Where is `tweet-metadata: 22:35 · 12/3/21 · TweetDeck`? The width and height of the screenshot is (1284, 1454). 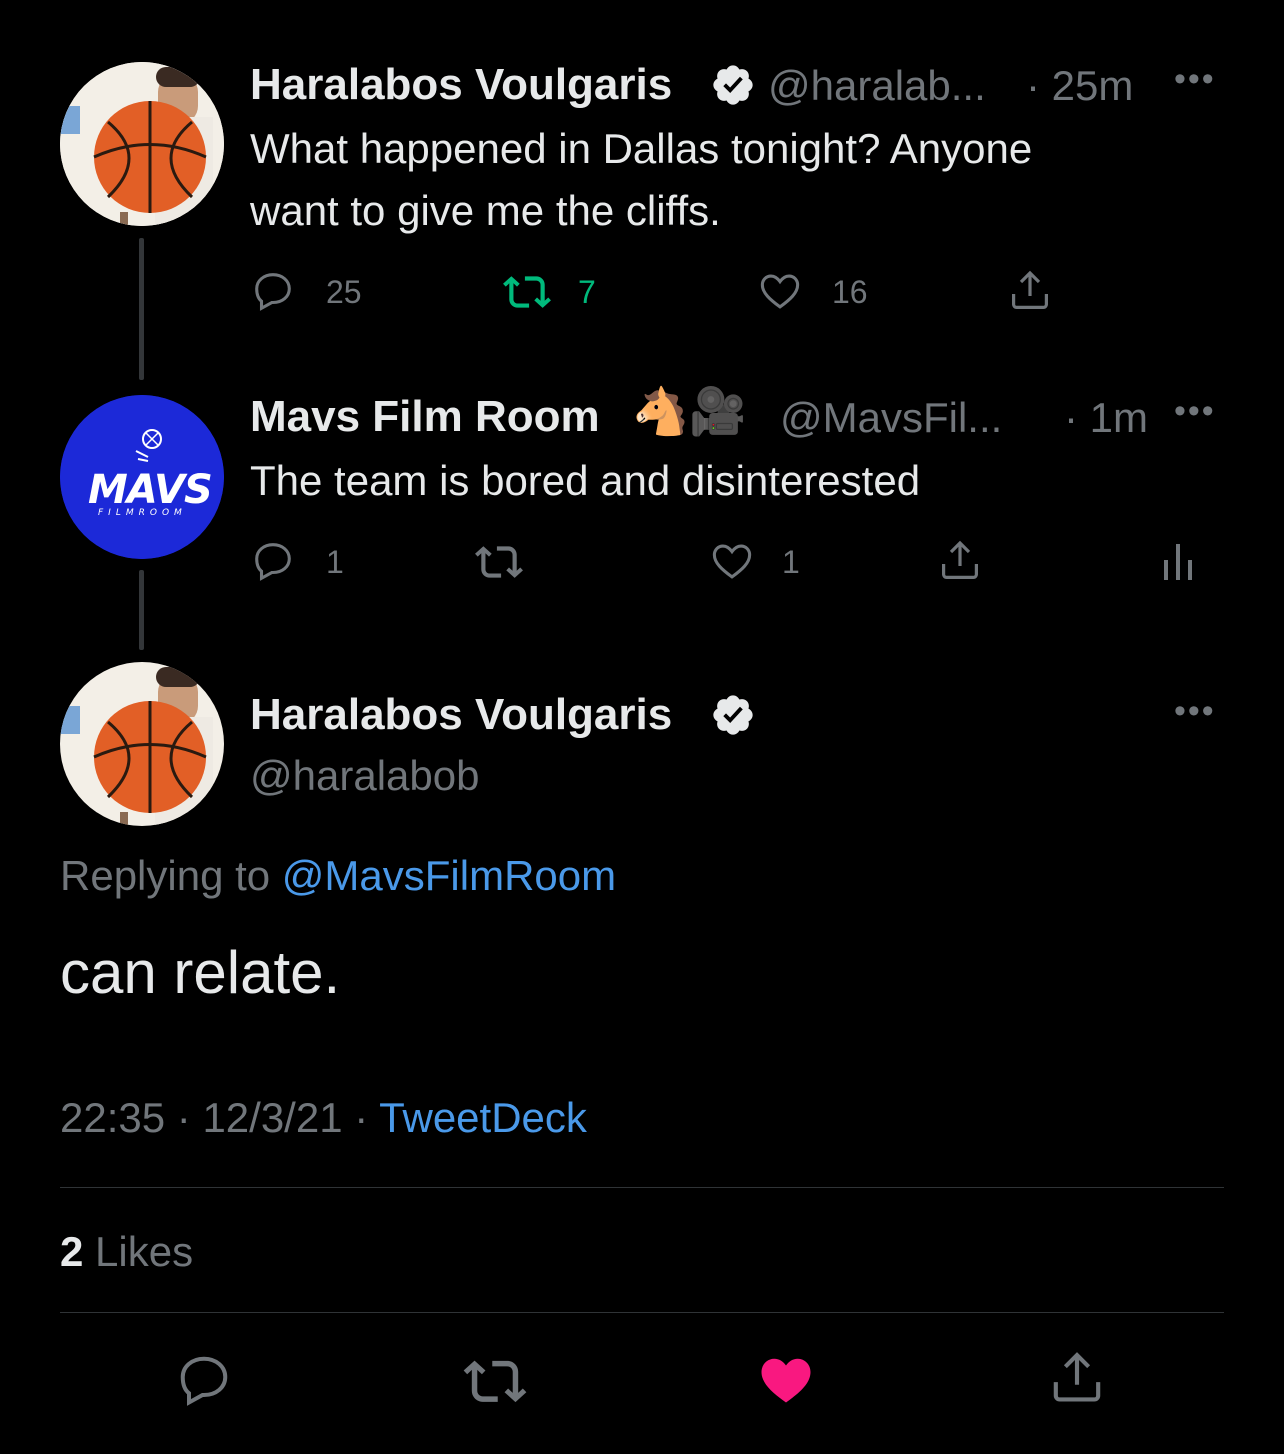
tweet-metadata: 22:35 · 12/3/21 · TweetDeck is located at coordinates (323, 1118).